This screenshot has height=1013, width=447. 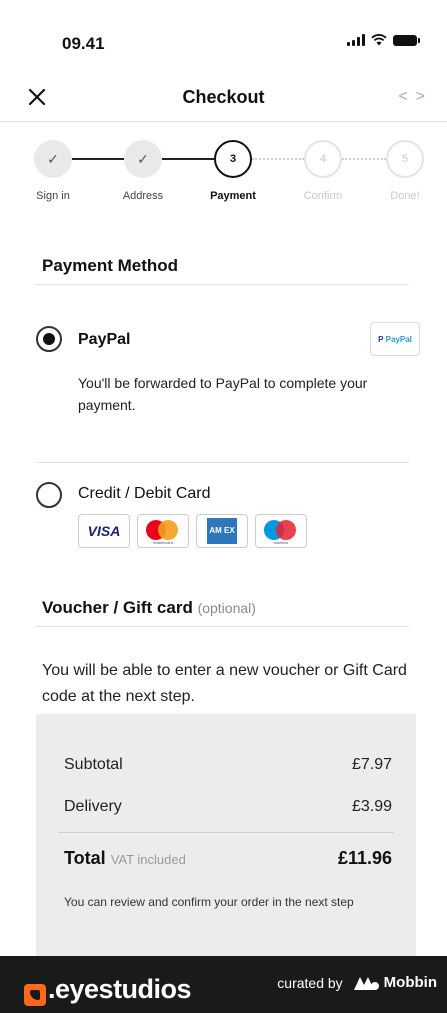 I want to click on step-5-label: Done!, so click(x=405, y=196).